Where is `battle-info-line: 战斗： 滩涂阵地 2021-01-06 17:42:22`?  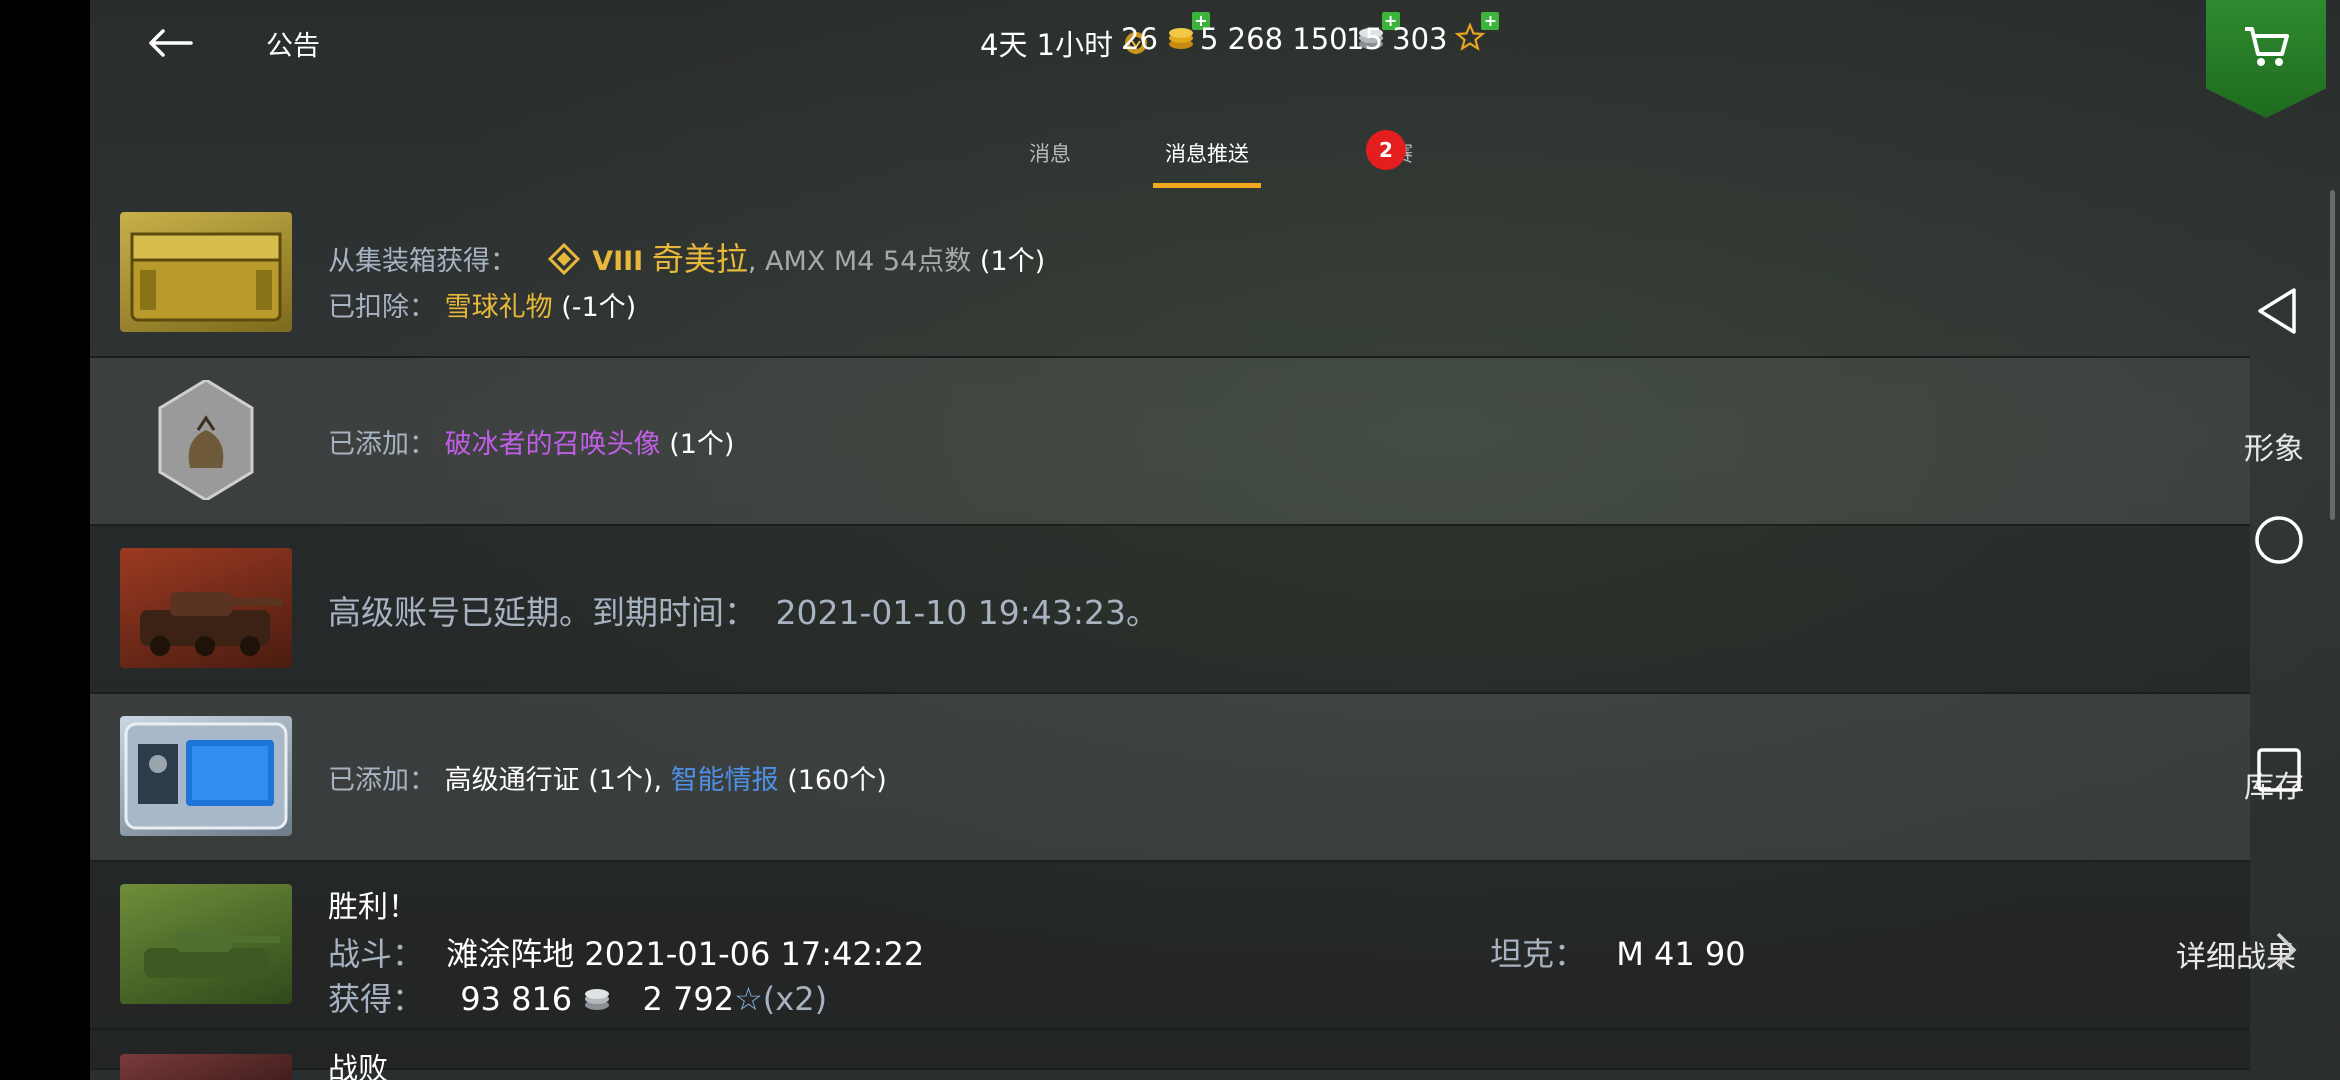 battle-info-line: 战斗： 滩涂阵地 2021-01-06 17:42:22 is located at coordinates (626, 952).